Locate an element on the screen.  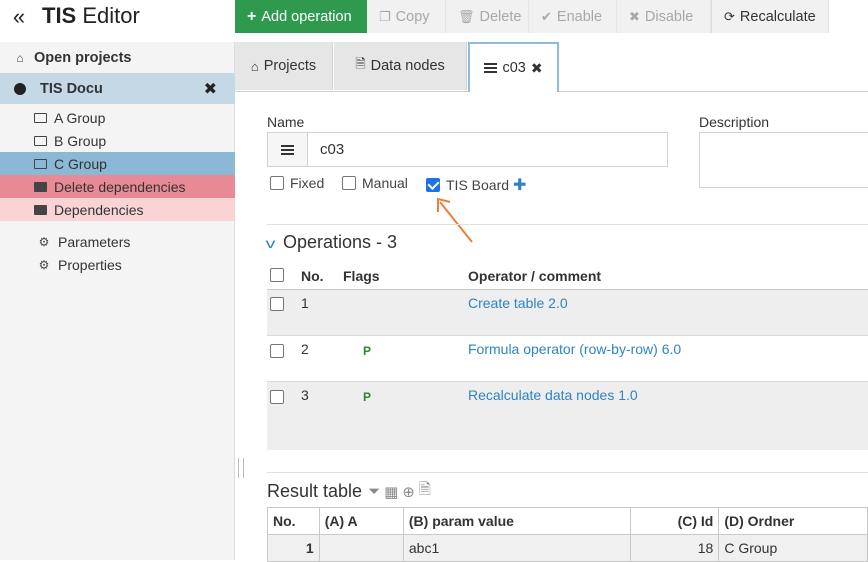
table-row: 2 P Formula operator (row-by-row) 6.0 is located at coordinates (567, 359).